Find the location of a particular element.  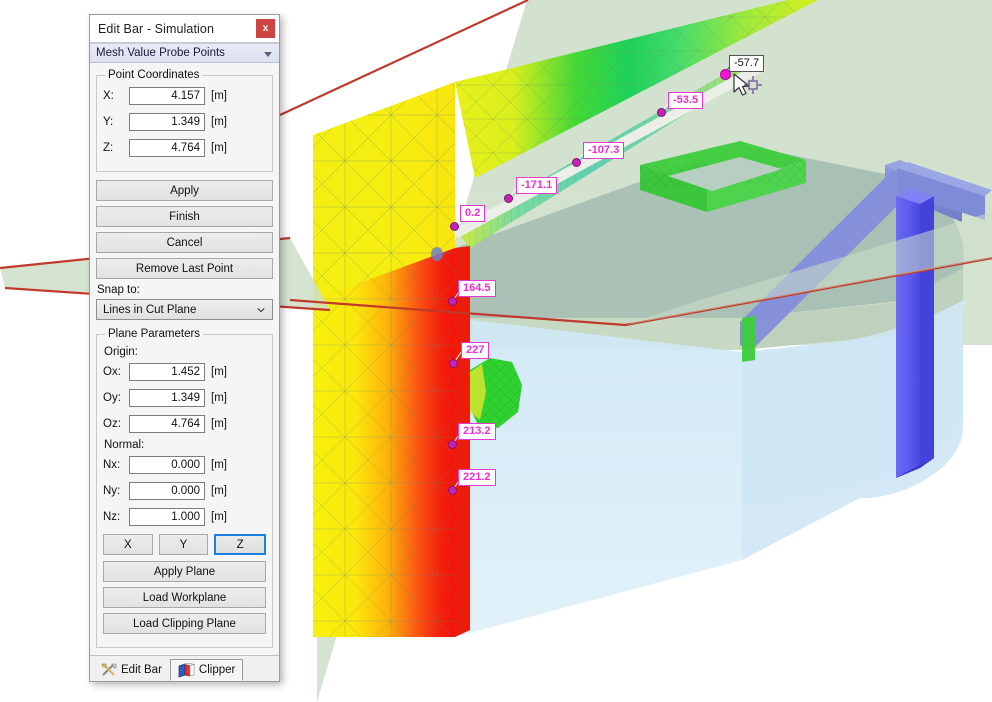

snap-to-label: Snap to: is located at coordinates (118, 290).